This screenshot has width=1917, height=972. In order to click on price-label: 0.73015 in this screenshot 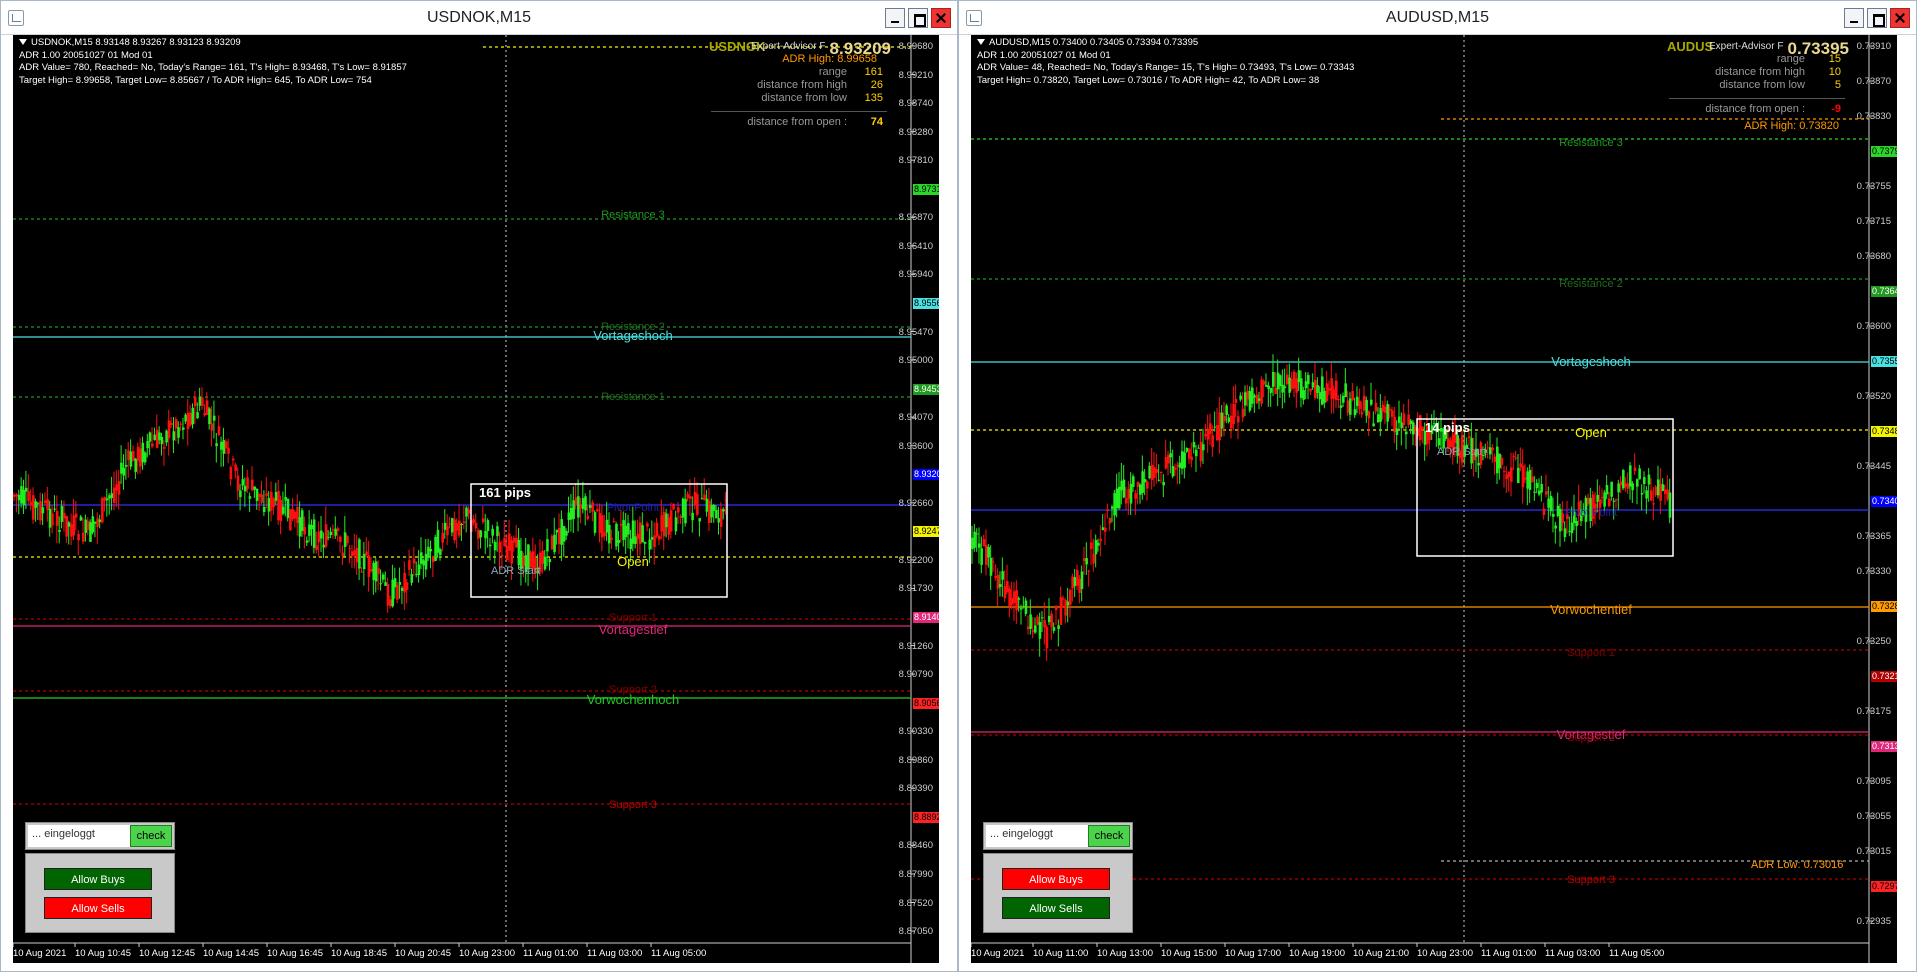, I will do `click(1873, 851)`.